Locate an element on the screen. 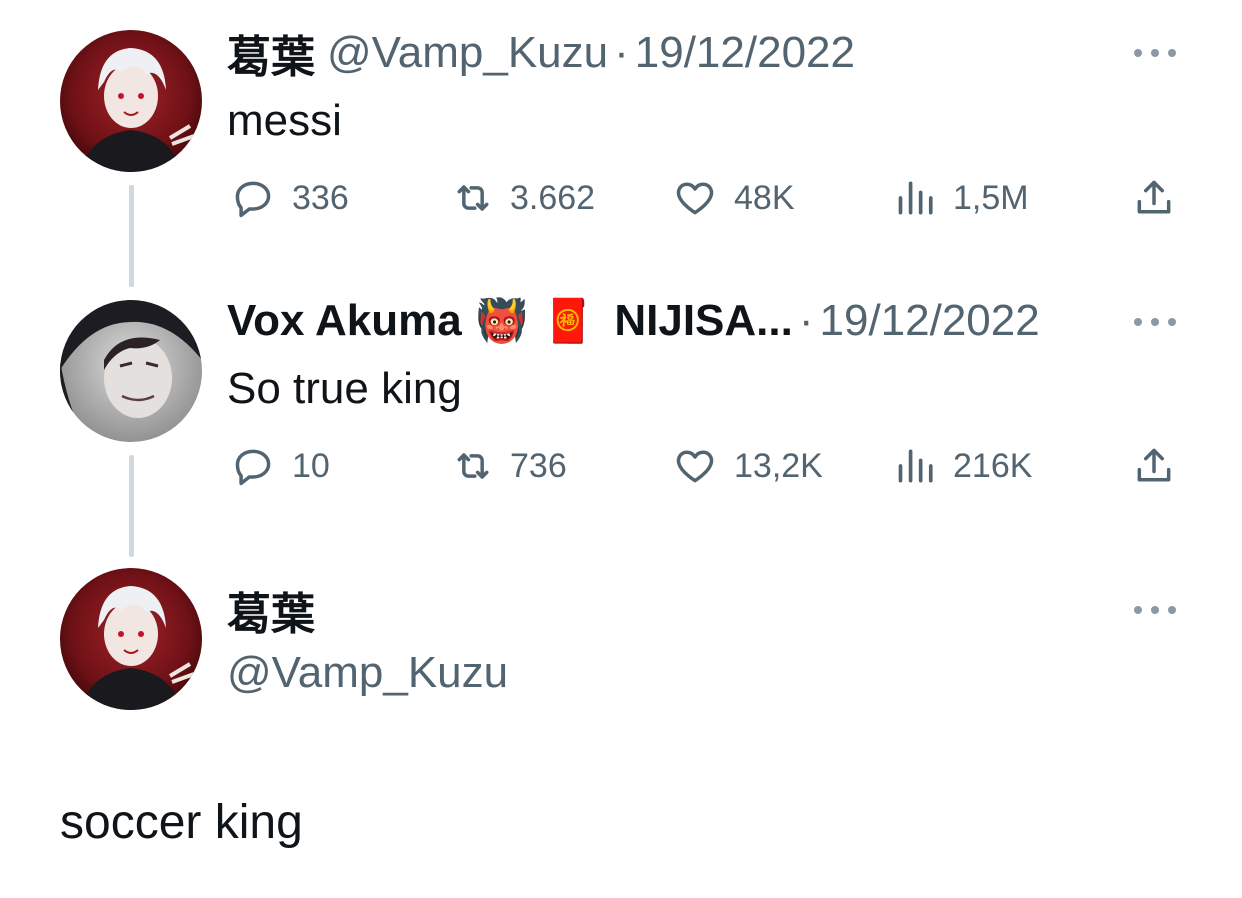  tweet2-reply-button: 10 is located at coordinates (279, 466).